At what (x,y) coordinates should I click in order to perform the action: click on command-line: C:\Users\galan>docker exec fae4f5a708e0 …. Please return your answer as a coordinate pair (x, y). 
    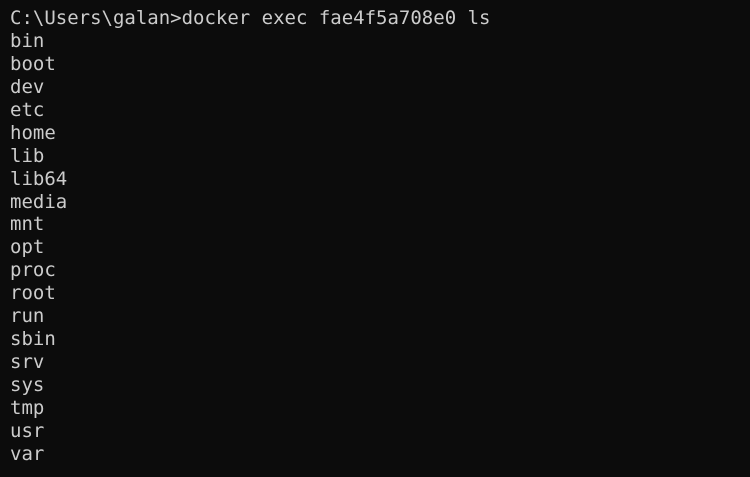
    Looking at the image, I should click on (380, 18).